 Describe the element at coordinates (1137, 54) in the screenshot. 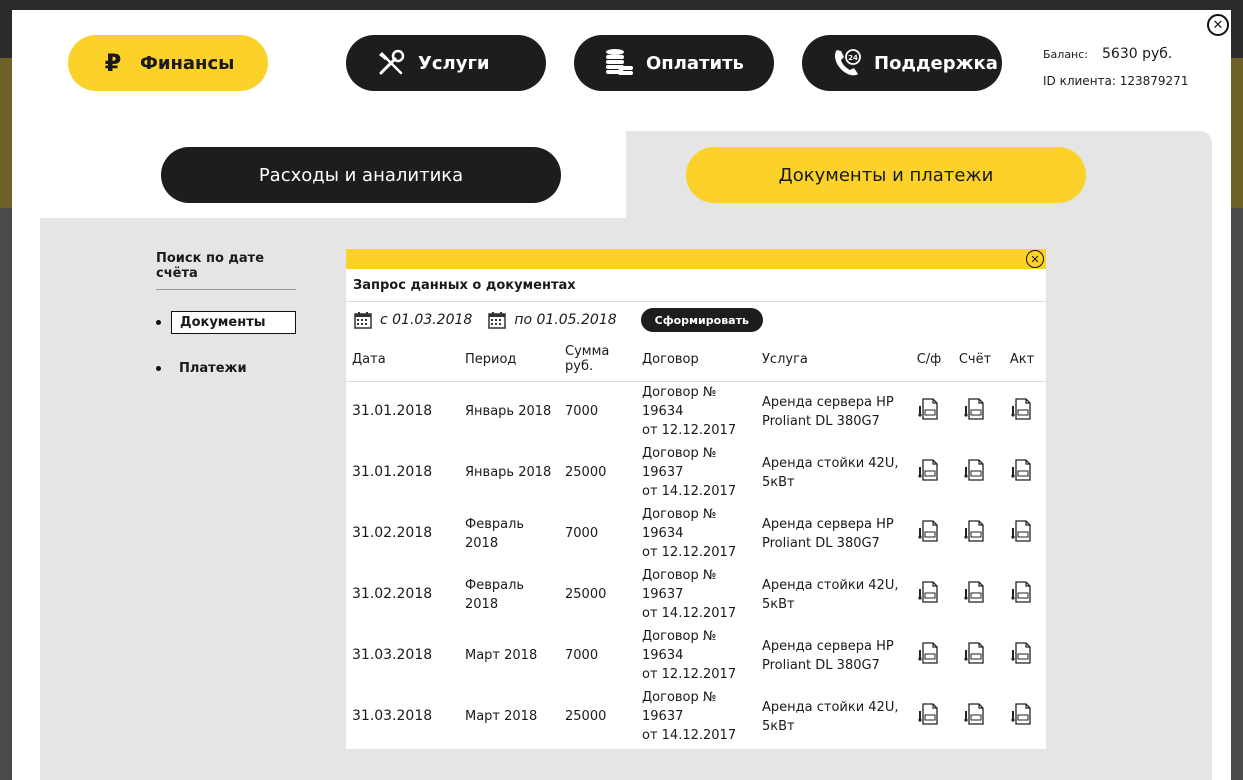

I see `balance-value: 5630 руб.` at that location.